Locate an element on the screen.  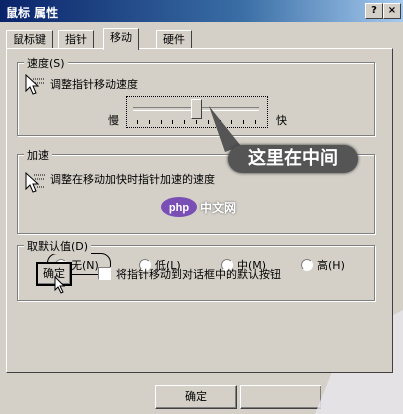
tab-motion: 移动 is located at coordinates (121, 39).